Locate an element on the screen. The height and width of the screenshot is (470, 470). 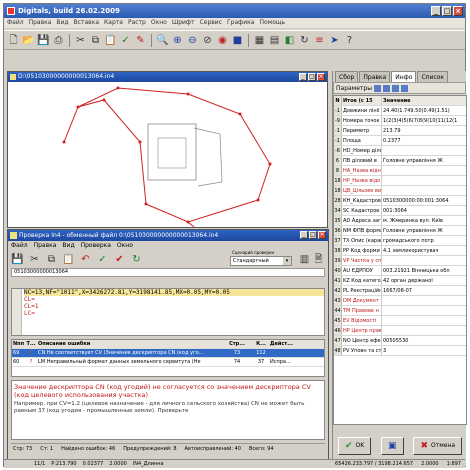
help-icon: ? is located at coordinates (349, 40).